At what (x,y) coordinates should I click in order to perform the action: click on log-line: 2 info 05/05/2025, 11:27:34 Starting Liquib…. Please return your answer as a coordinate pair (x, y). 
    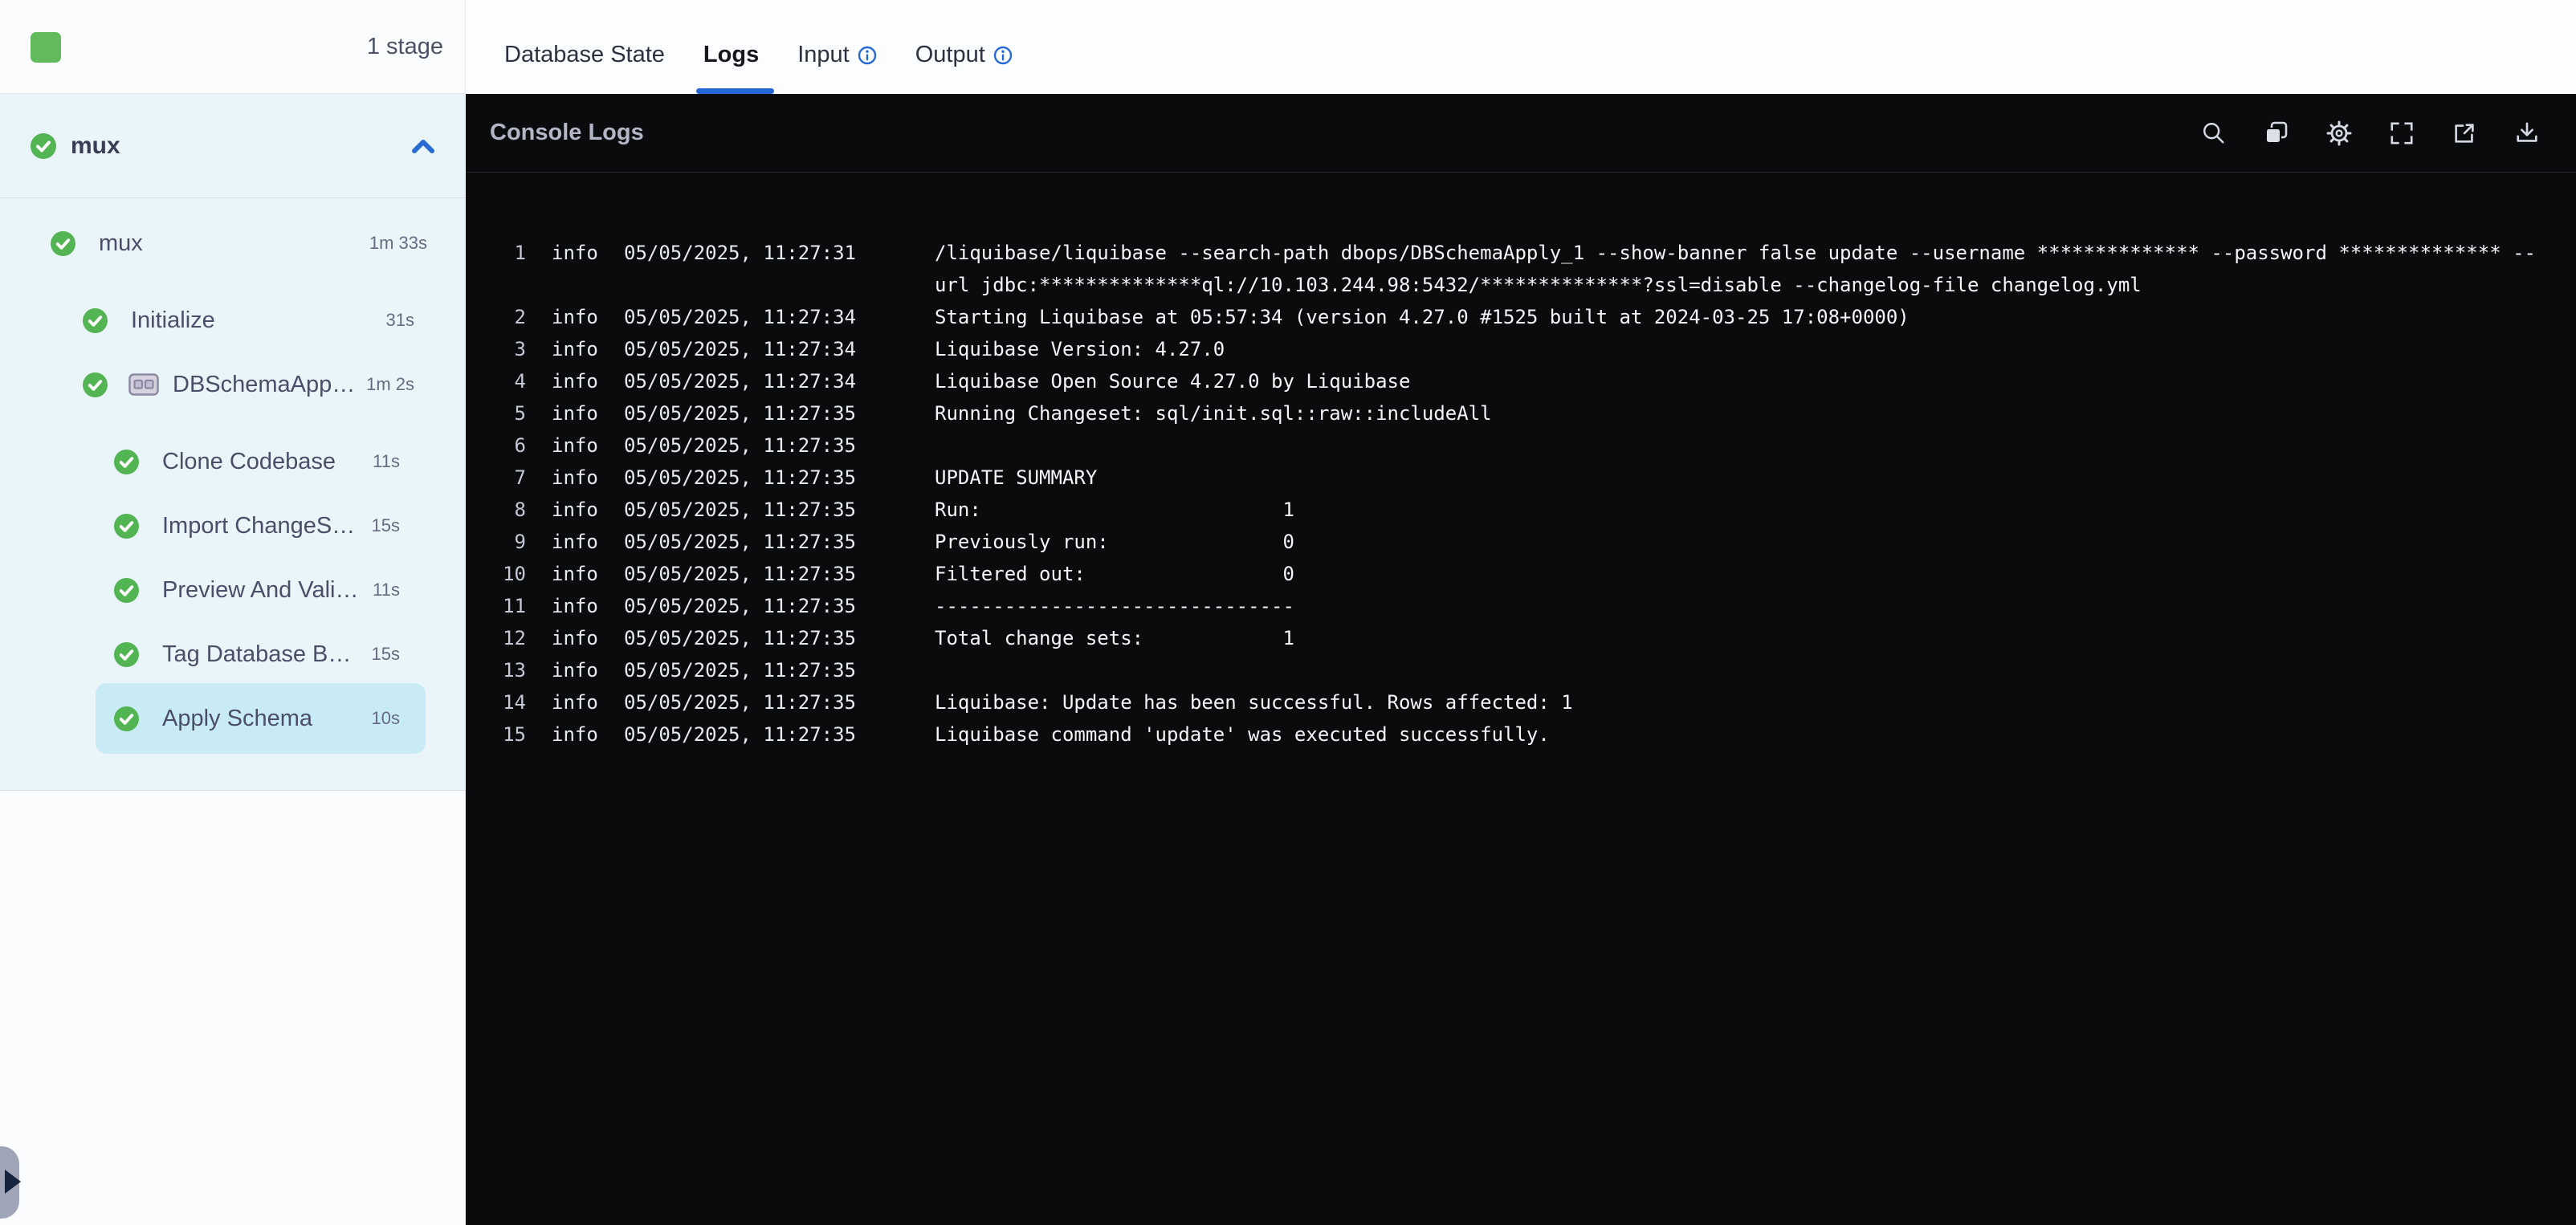
    Looking at the image, I should click on (1529, 317).